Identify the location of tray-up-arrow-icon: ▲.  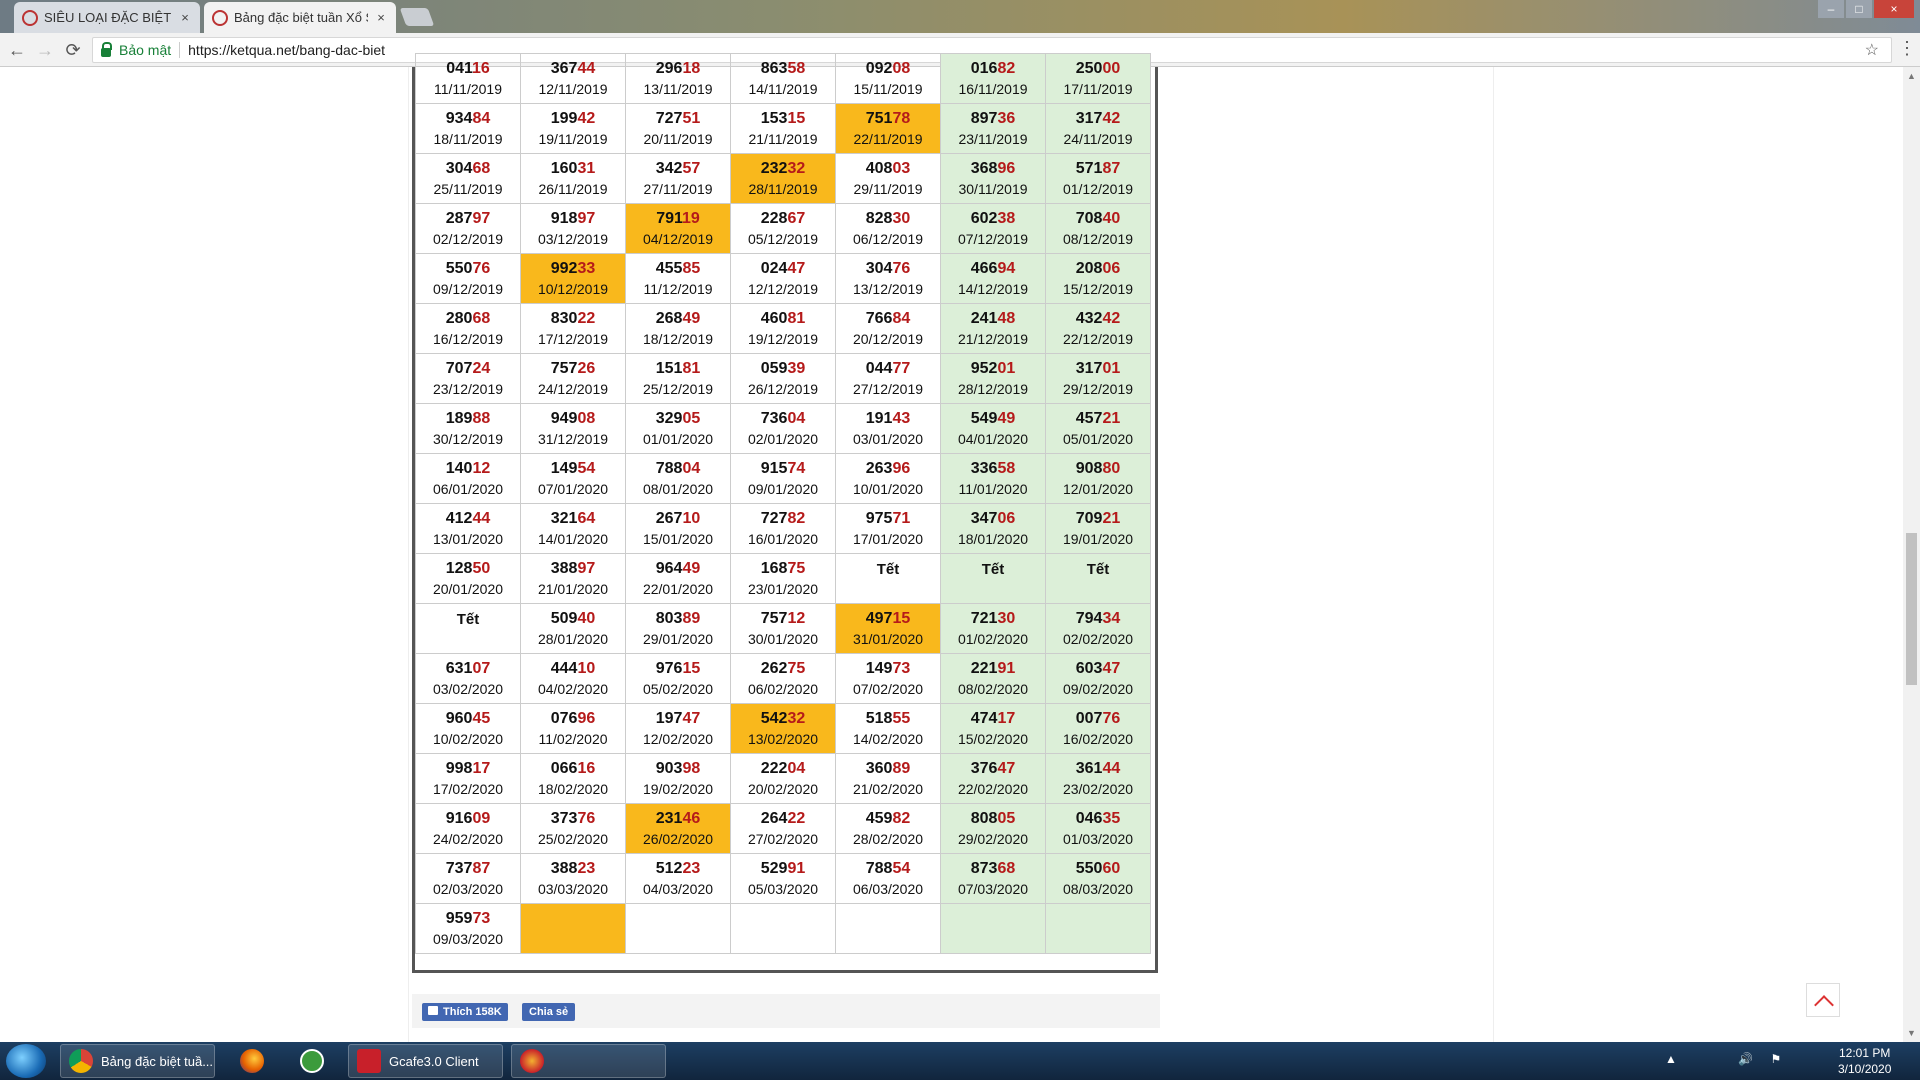
(1671, 1059).